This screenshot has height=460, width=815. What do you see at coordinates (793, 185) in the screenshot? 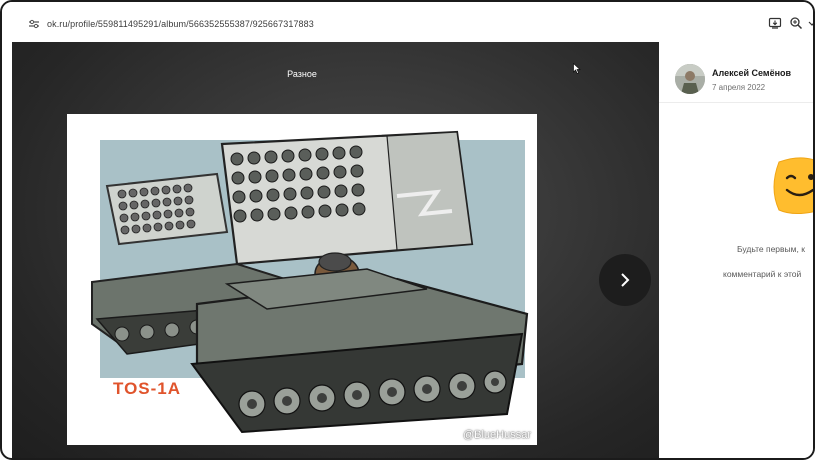
I see `winking-face-sticker-icon` at bounding box center [793, 185].